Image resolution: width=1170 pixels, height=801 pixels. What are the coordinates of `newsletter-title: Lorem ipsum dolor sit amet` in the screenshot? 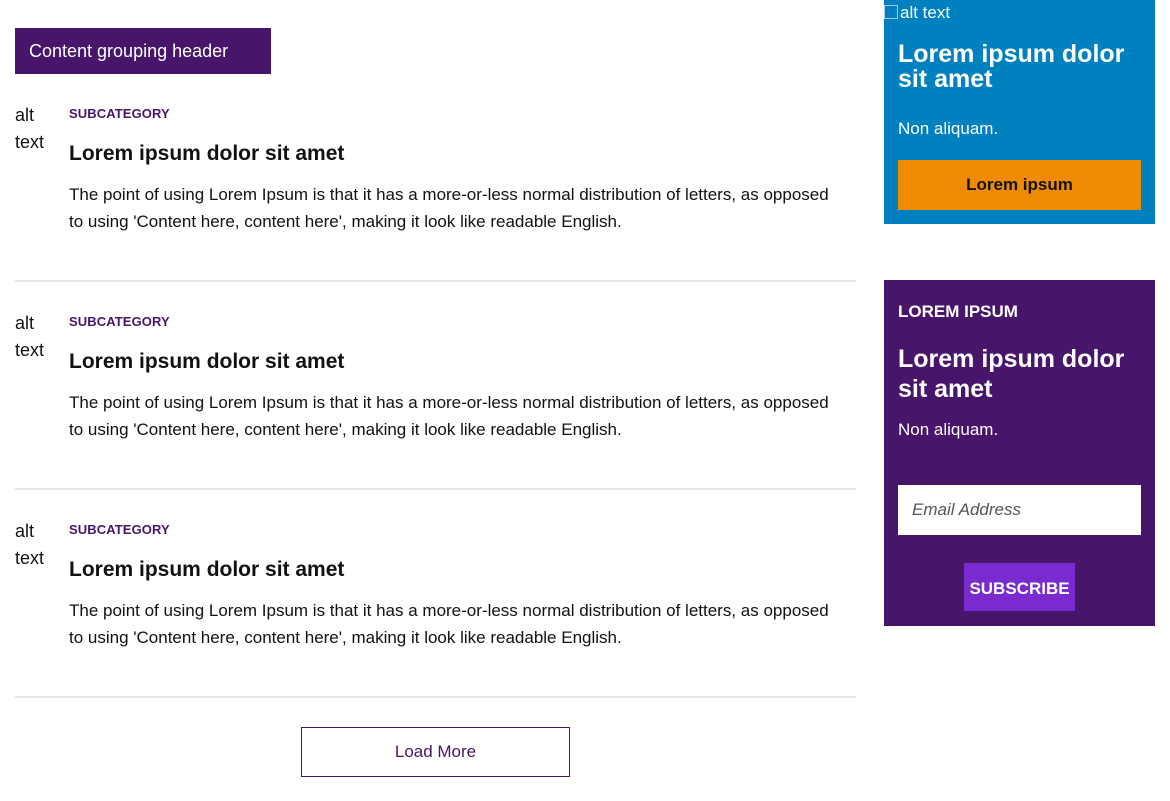 It's located at (1011, 374).